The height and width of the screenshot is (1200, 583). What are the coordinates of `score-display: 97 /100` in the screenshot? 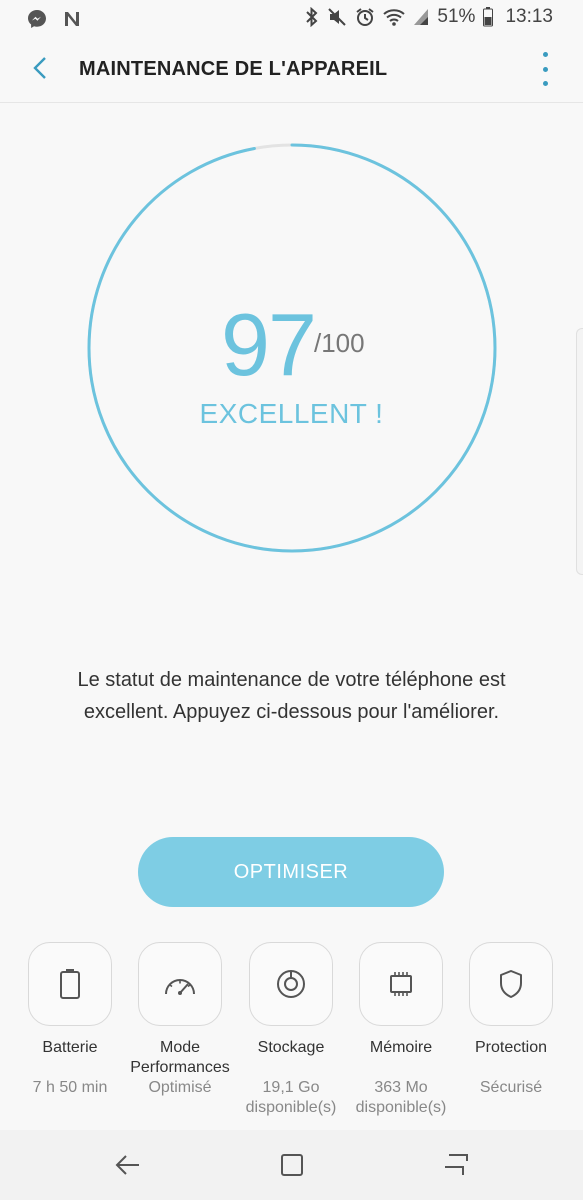 It's located at (291, 345).